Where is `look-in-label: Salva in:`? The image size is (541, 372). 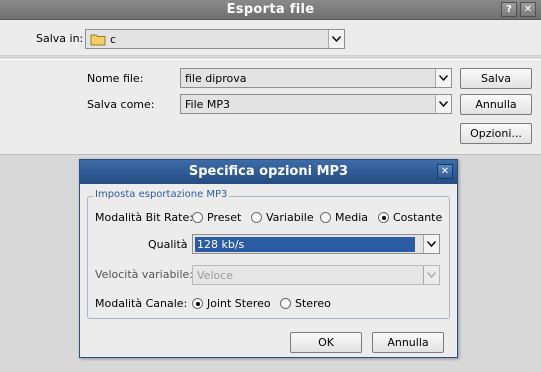 look-in-label: Salva in: is located at coordinates (60, 38).